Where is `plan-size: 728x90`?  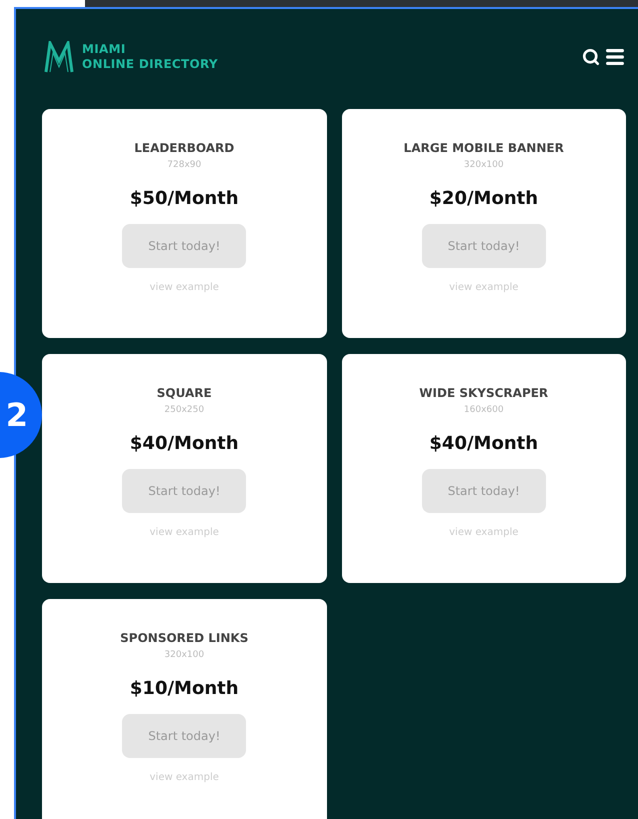
plan-size: 728x90 is located at coordinates (184, 165).